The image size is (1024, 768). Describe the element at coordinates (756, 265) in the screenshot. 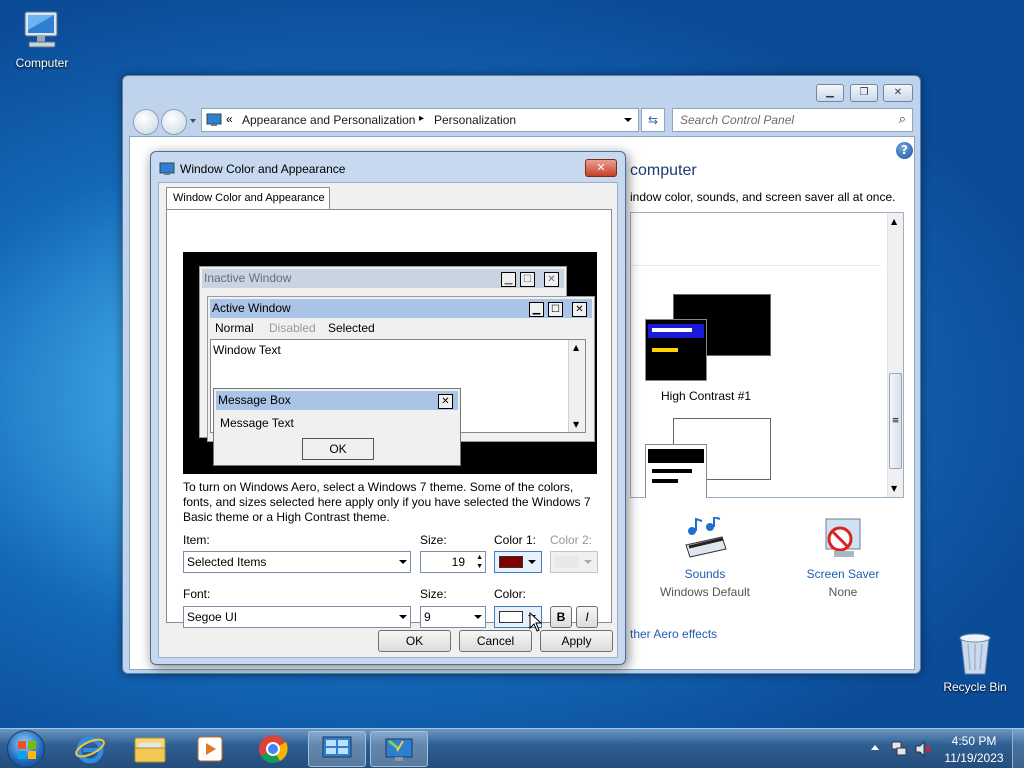

I see `theme-divider` at that location.